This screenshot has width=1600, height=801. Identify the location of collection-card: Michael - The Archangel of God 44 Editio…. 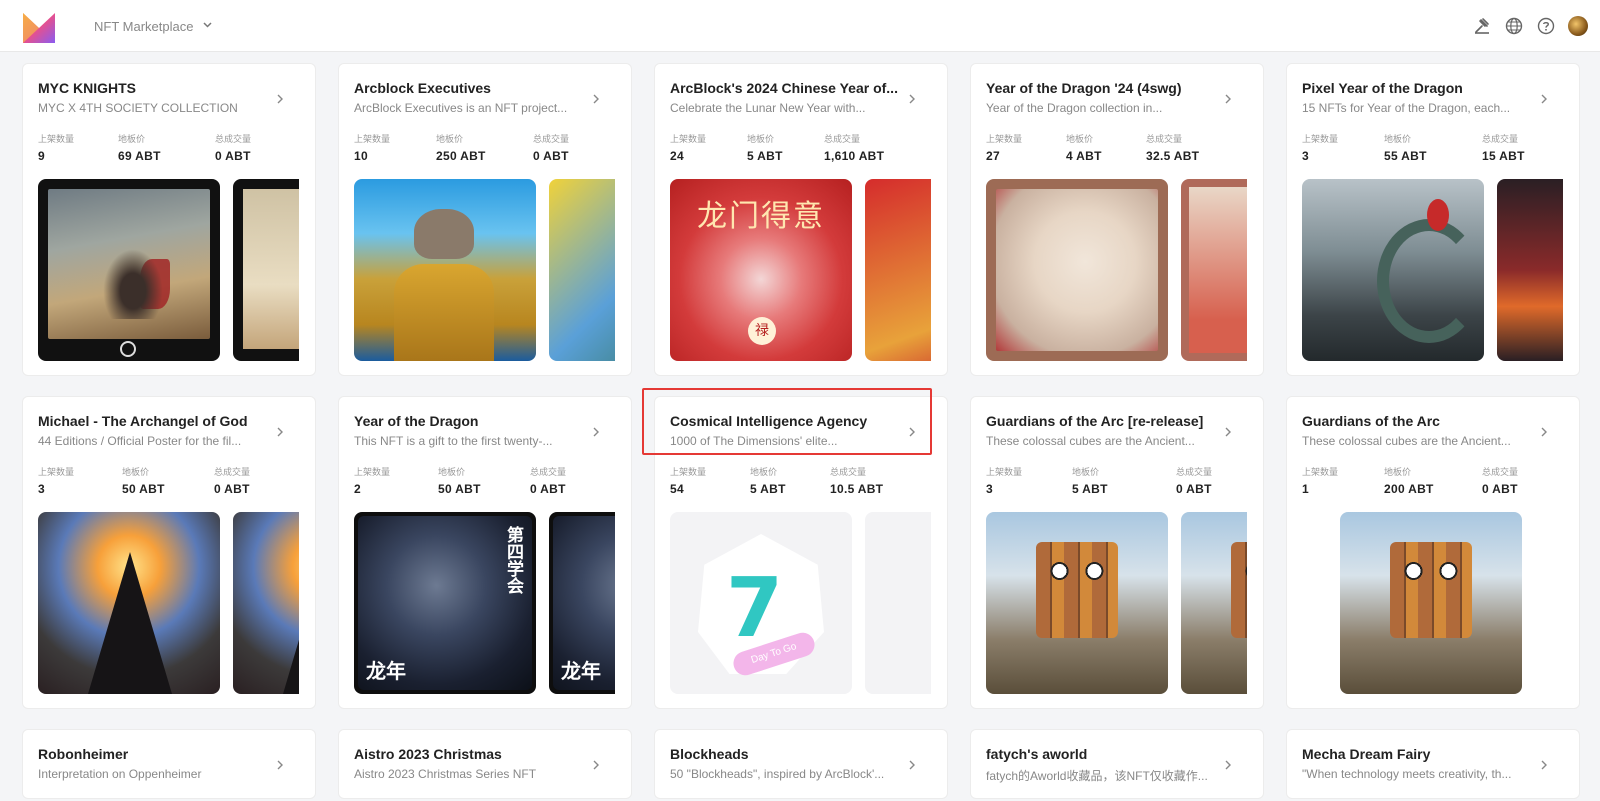
(169, 552).